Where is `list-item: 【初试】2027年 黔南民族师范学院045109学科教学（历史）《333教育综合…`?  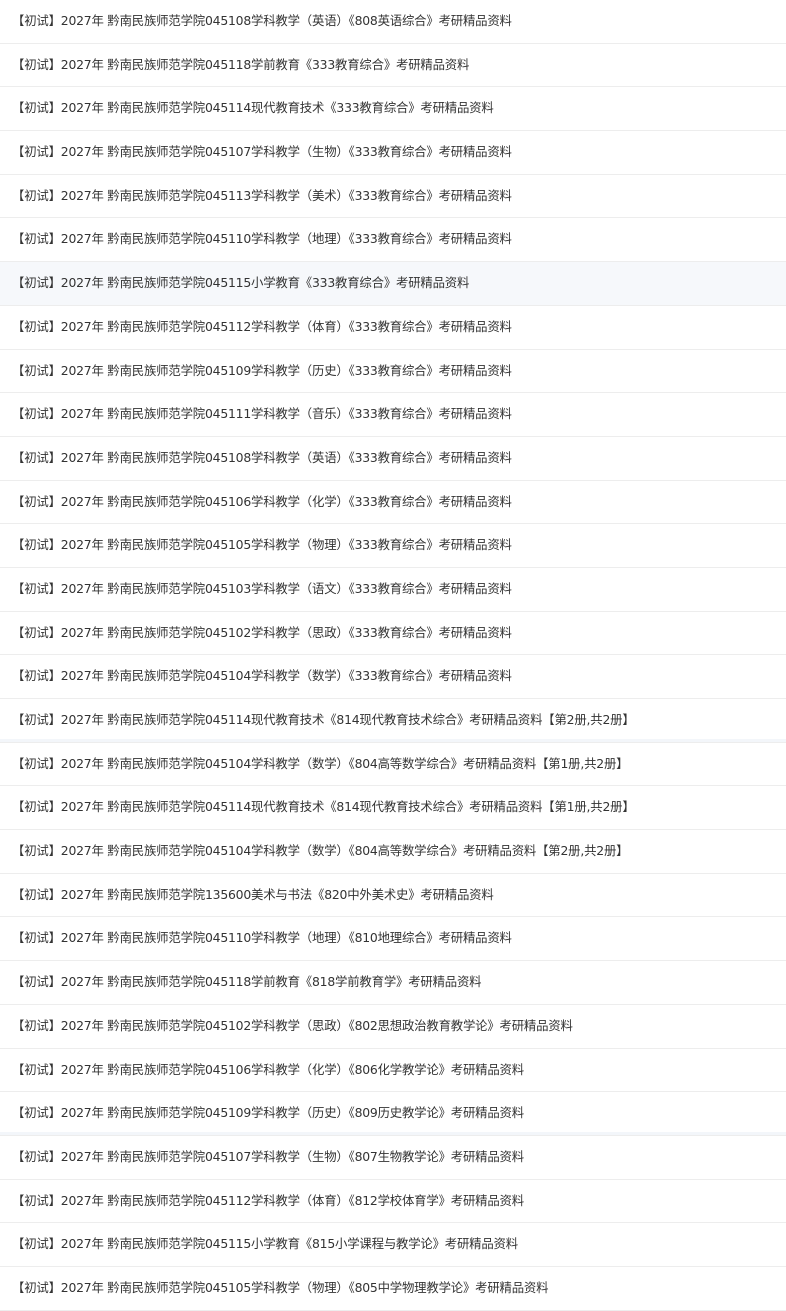
list-item: 【初试】2027年 黔南民族师范学院045109学科教学（历史）《333教育综合… is located at coordinates (393, 371).